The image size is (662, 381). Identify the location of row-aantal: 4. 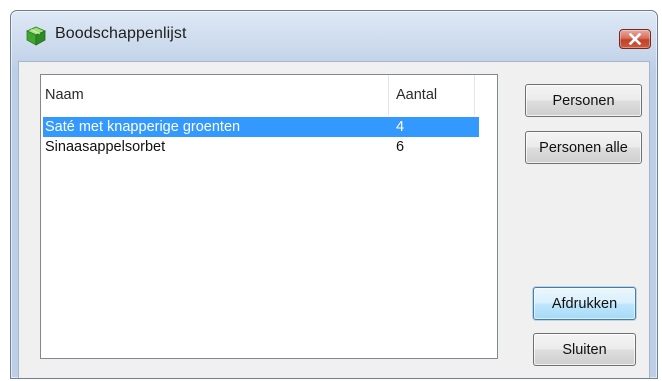
(400, 127).